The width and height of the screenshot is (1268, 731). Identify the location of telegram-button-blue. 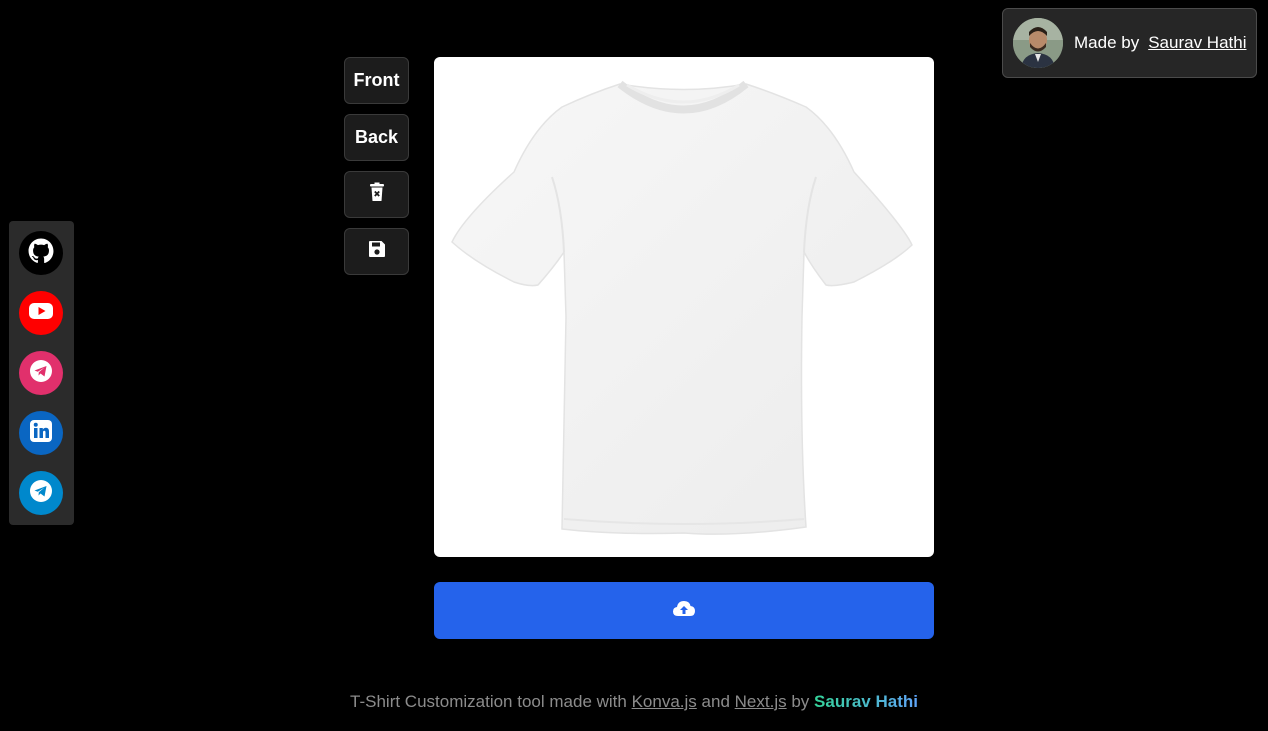
(41, 493).